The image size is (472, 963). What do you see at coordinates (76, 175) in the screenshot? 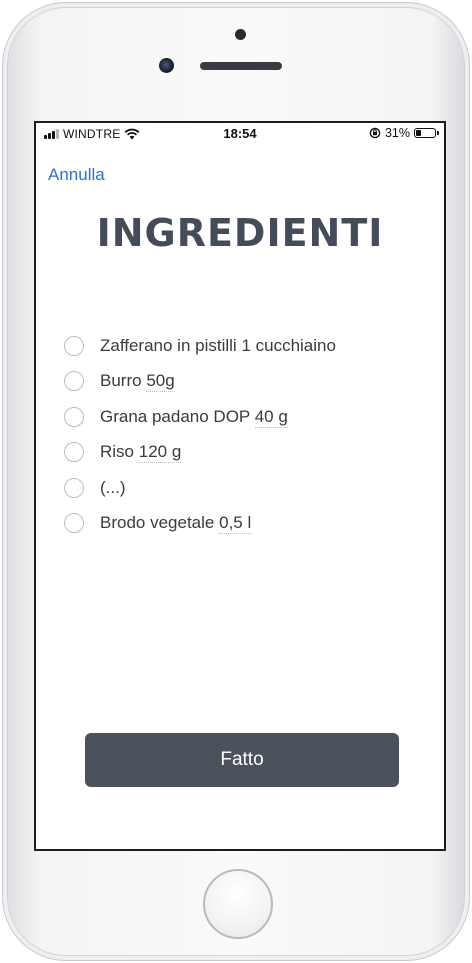
I see `cancel-button: Annulla` at bounding box center [76, 175].